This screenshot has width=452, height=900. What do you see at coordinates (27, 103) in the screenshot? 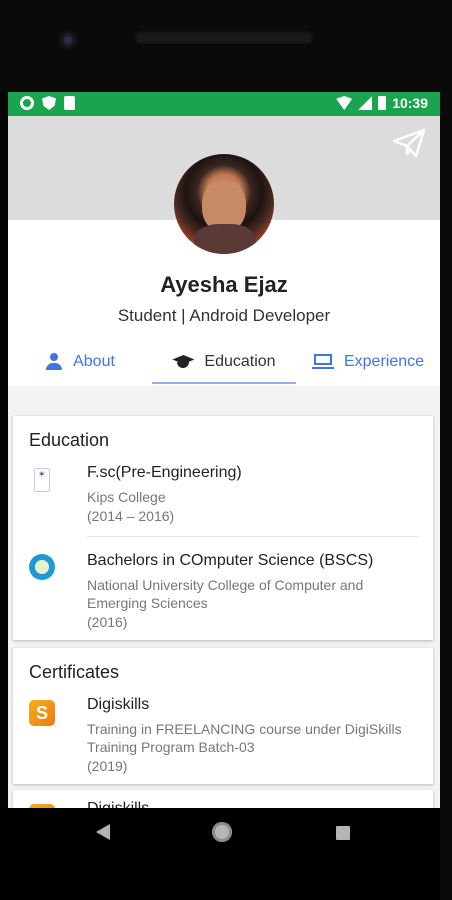
I see `settings-icon` at bounding box center [27, 103].